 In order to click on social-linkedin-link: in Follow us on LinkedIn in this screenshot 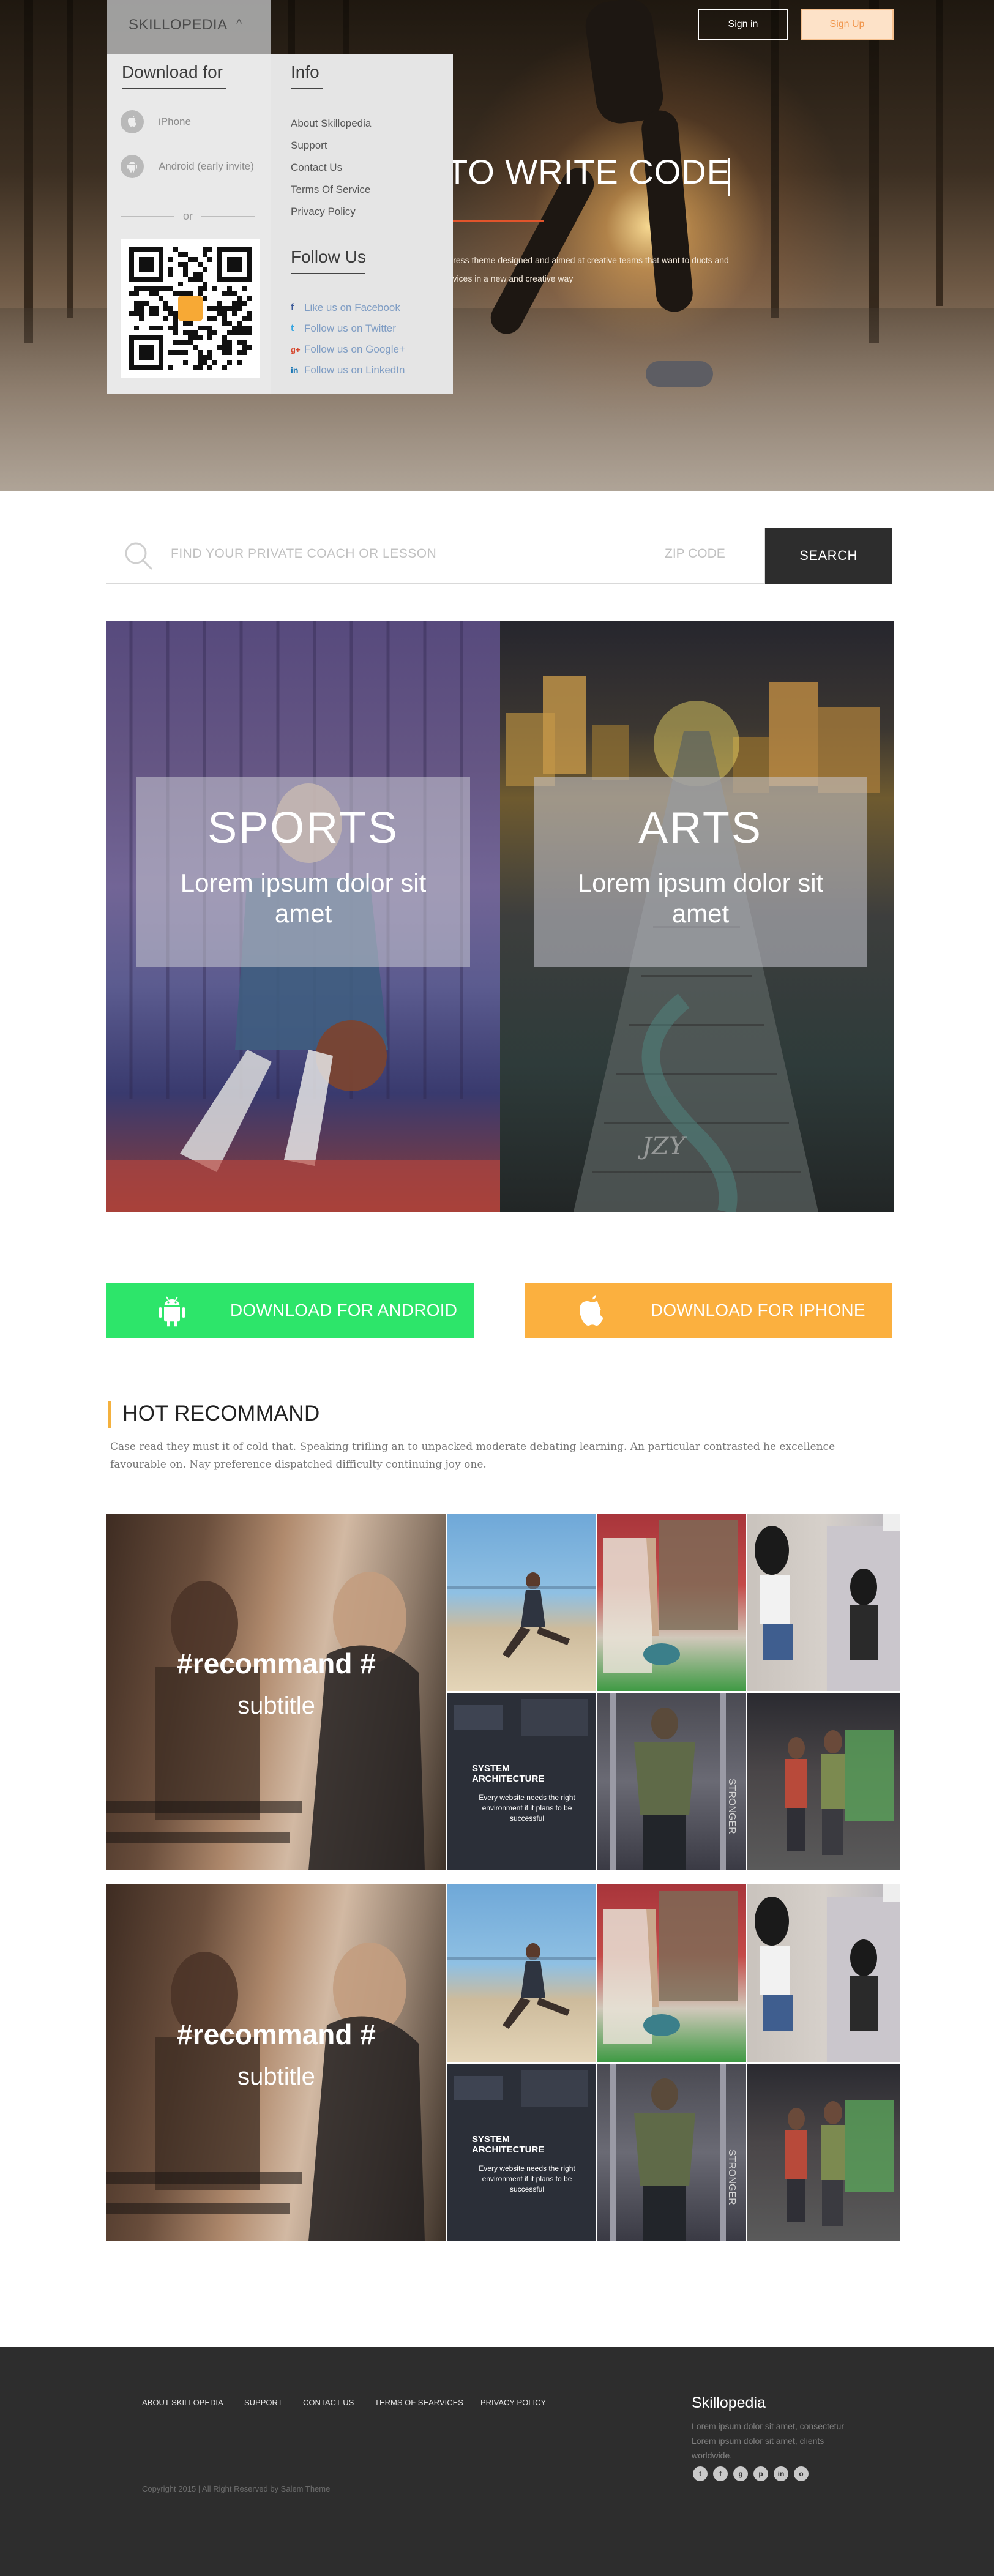, I will do `click(348, 370)`.